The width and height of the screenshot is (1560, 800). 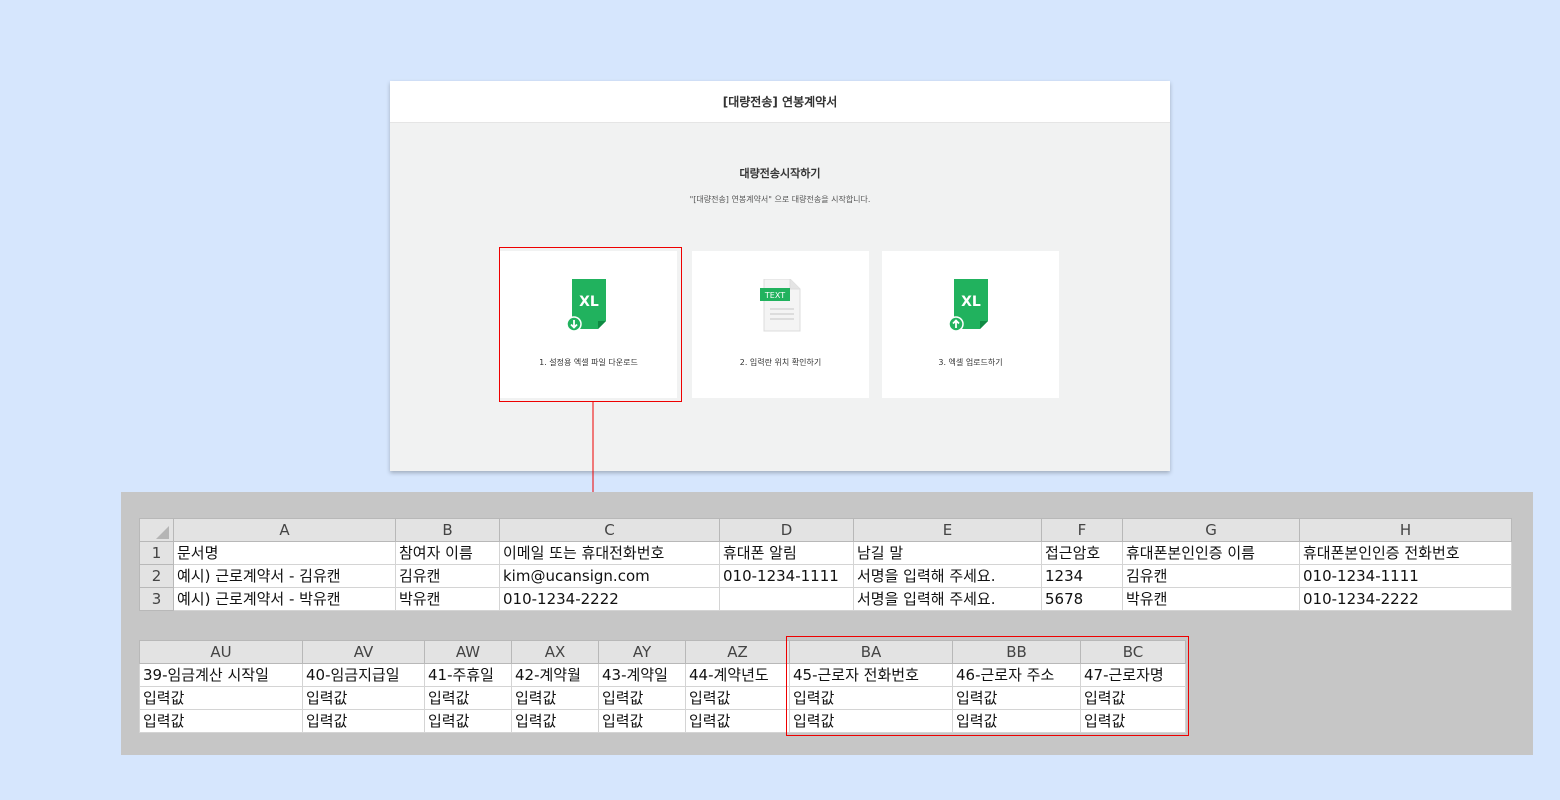 I want to click on cell: 43-계약일, so click(x=642, y=675).